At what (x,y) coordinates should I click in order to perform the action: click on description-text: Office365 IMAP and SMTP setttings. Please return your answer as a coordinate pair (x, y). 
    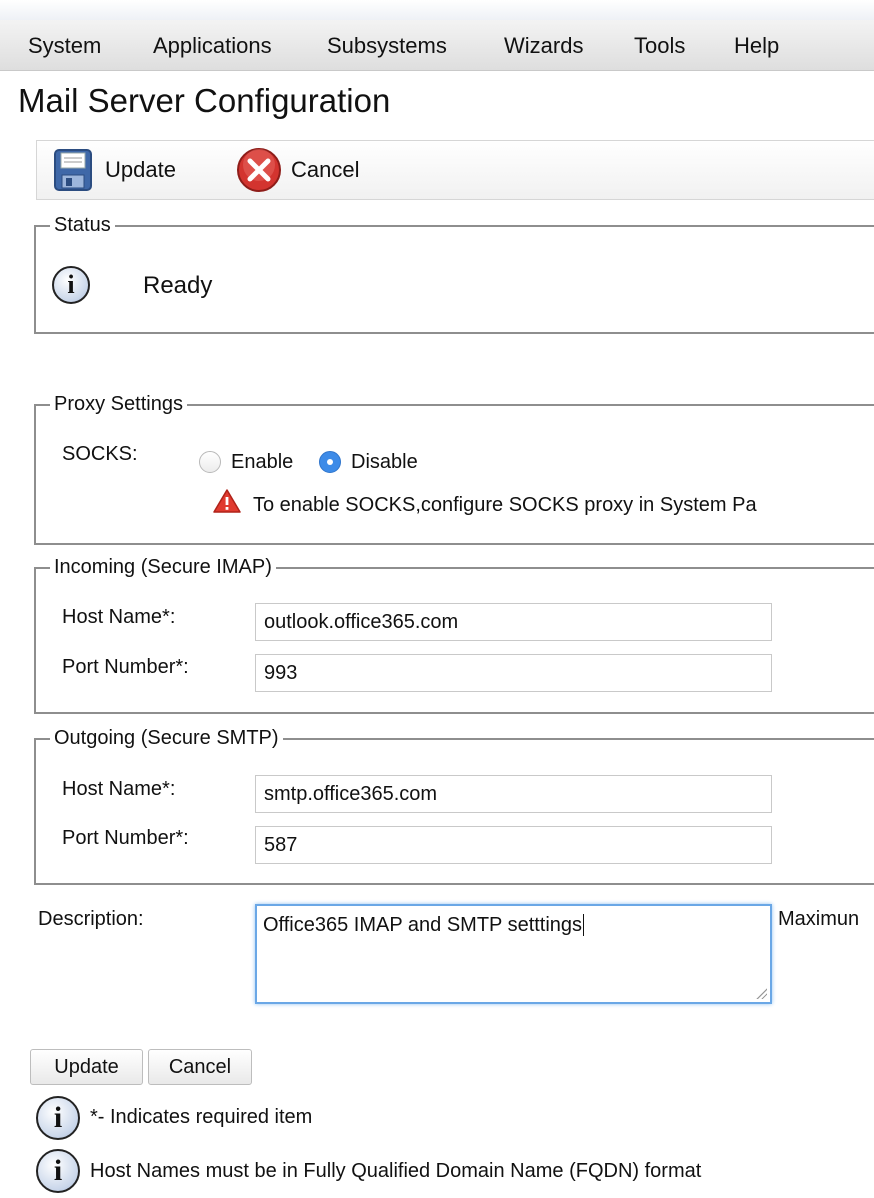
    Looking at the image, I should click on (423, 925).